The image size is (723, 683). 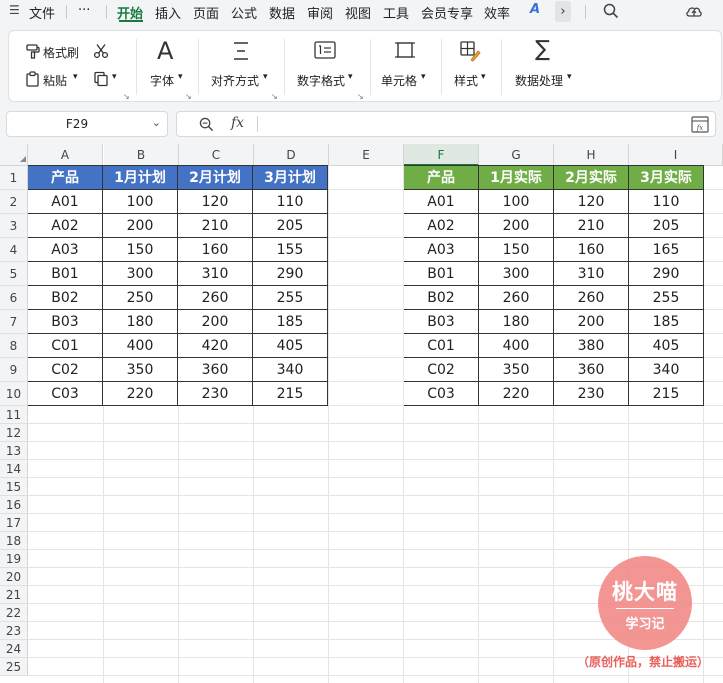 I want to click on column-header-a: A, so click(x=65, y=155).